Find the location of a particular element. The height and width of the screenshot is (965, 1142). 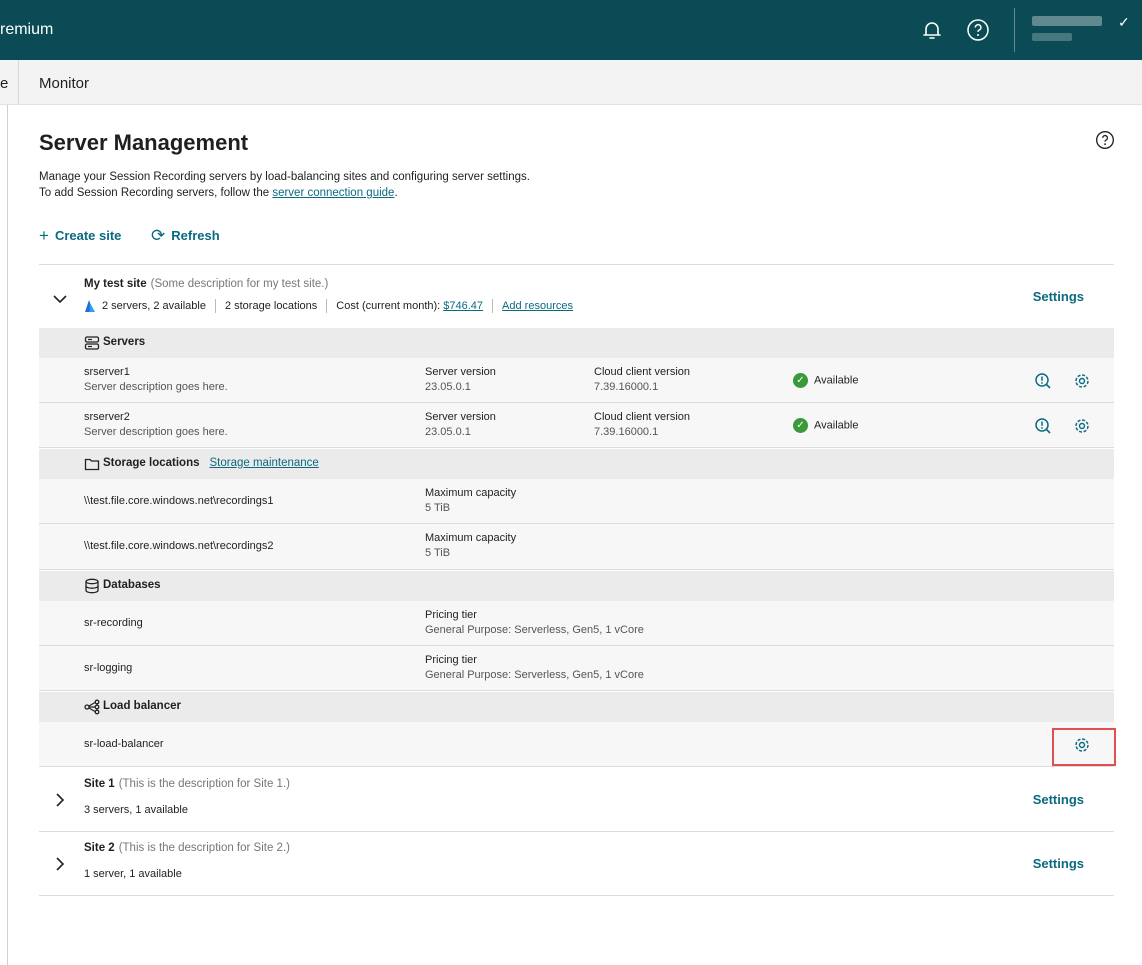

capacity-value: 5 TiB is located at coordinates (438, 553).